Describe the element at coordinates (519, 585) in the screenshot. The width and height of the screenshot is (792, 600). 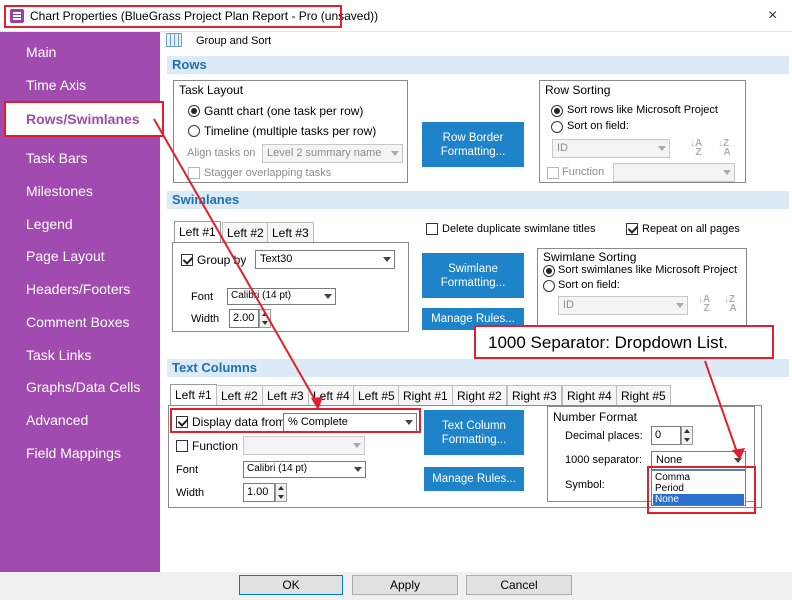
I see `cancel-button: Cancel` at that location.